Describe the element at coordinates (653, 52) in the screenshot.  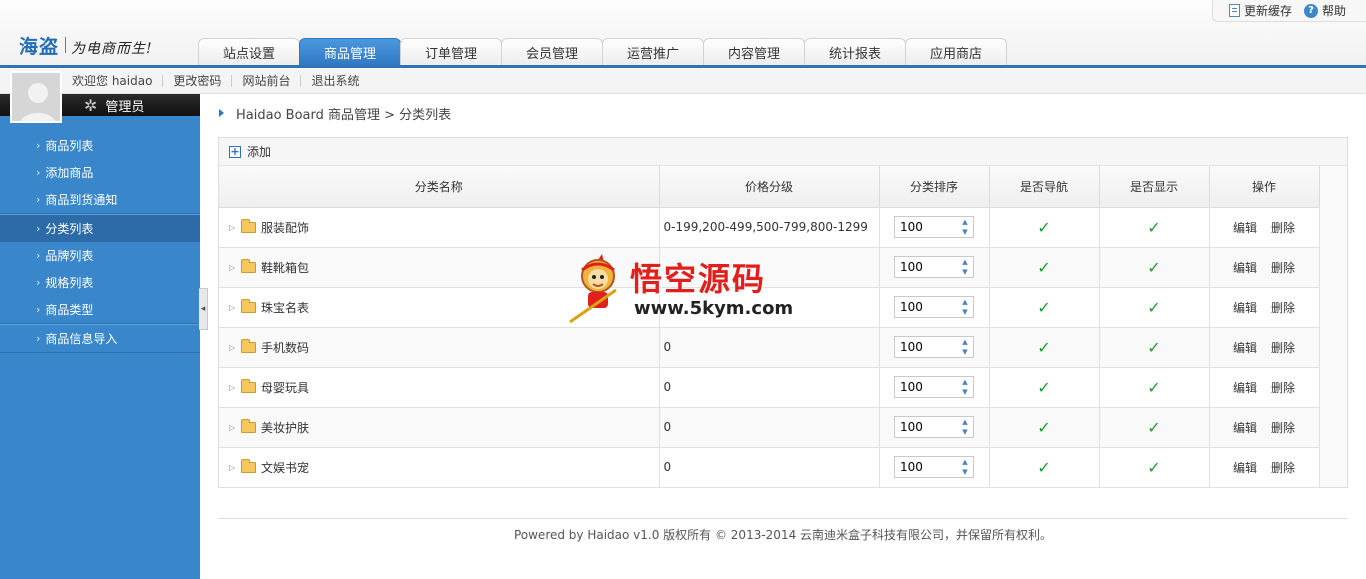
I see `tab-operations-promotion: 运营推广` at that location.